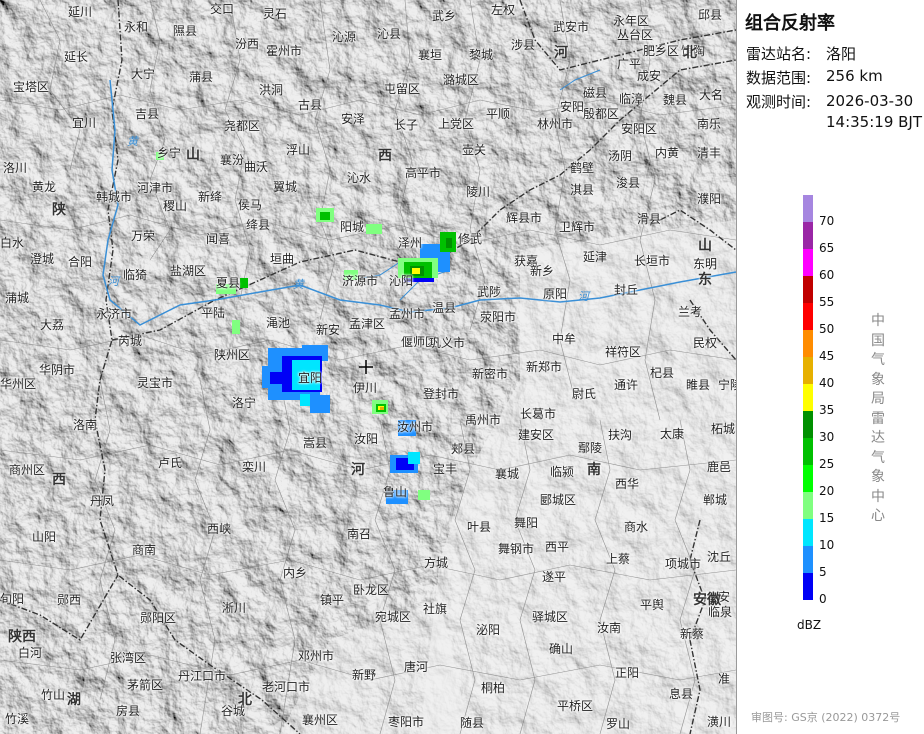  Describe the element at coordinates (445, 469) in the screenshot. I see `place-label: 宝丰` at that location.